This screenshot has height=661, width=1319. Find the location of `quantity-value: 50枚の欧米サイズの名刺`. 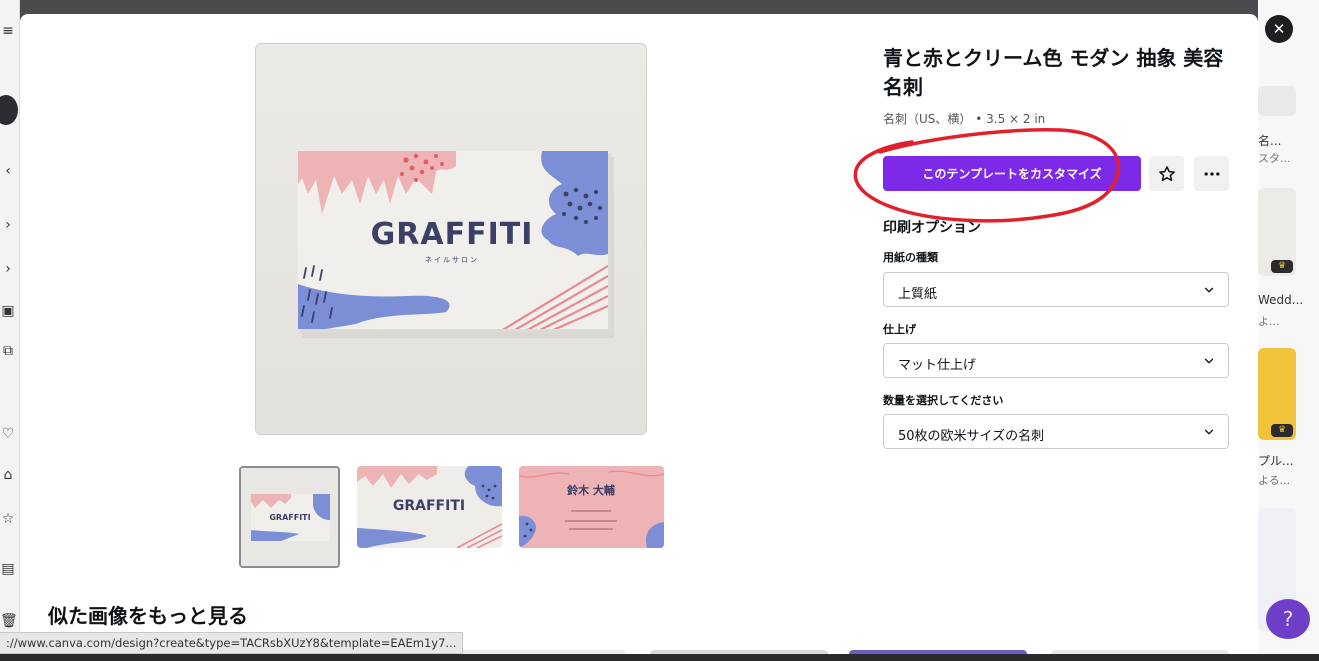

quantity-value: 50枚の欧米サイズの名刺 is located at coordinates (971, 436).